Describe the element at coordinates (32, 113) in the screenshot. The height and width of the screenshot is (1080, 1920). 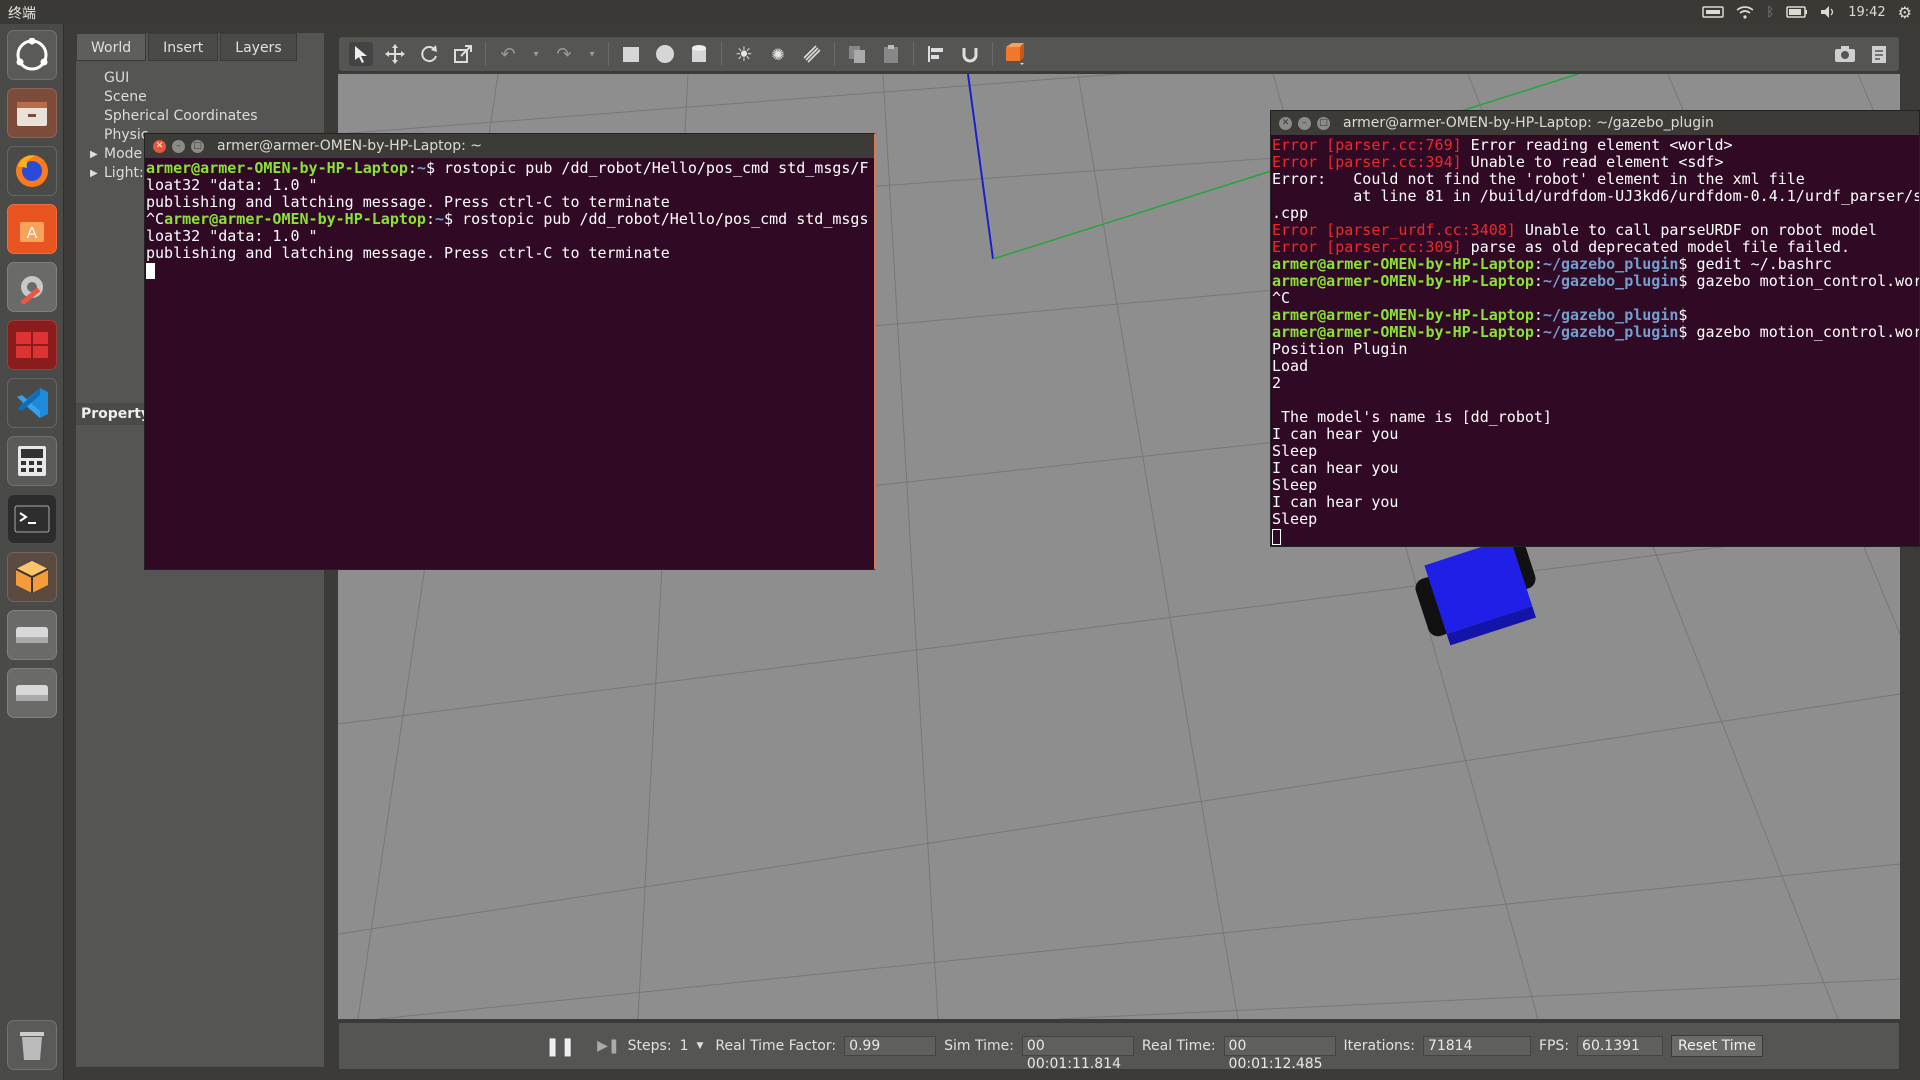
I see `files-icon` at that location.